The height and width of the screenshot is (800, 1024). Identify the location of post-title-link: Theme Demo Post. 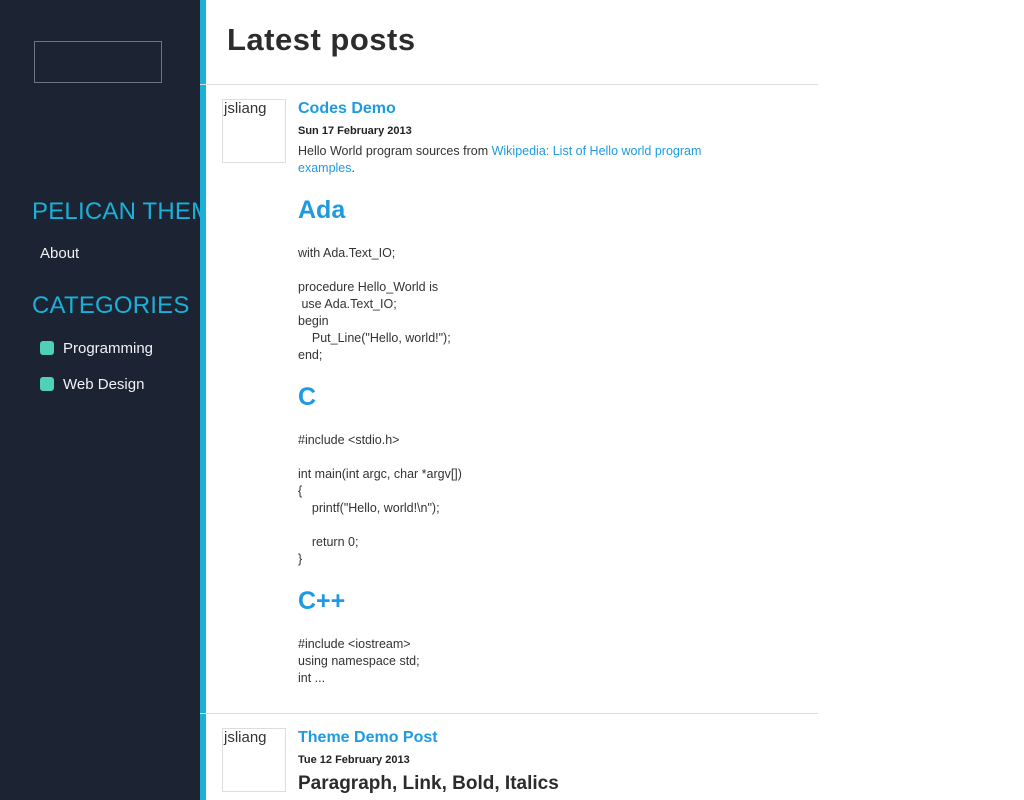
(368, 738).